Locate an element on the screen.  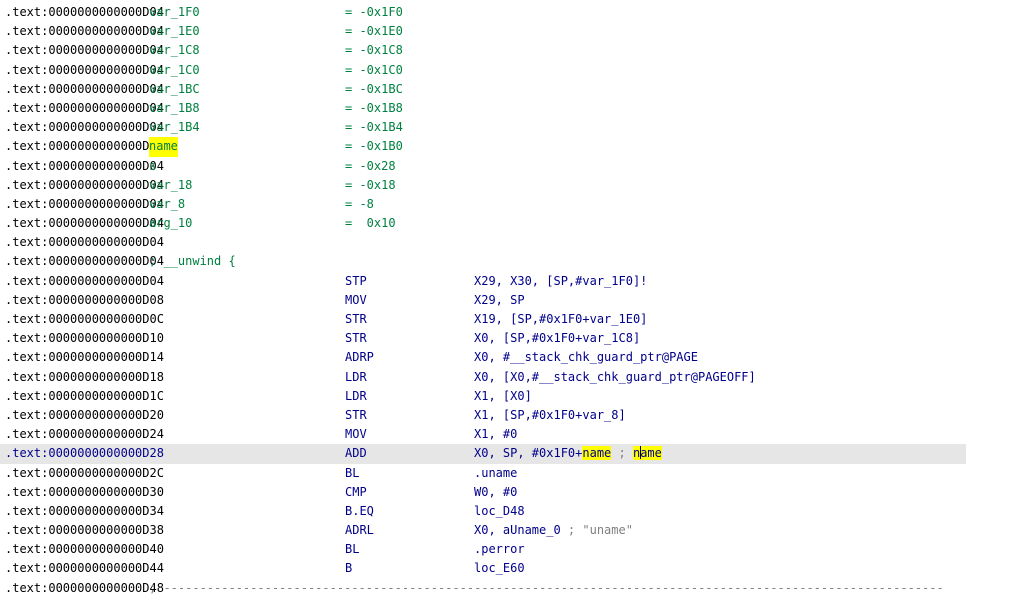
mnemonic: CMP is located at coordinates (356, 492).